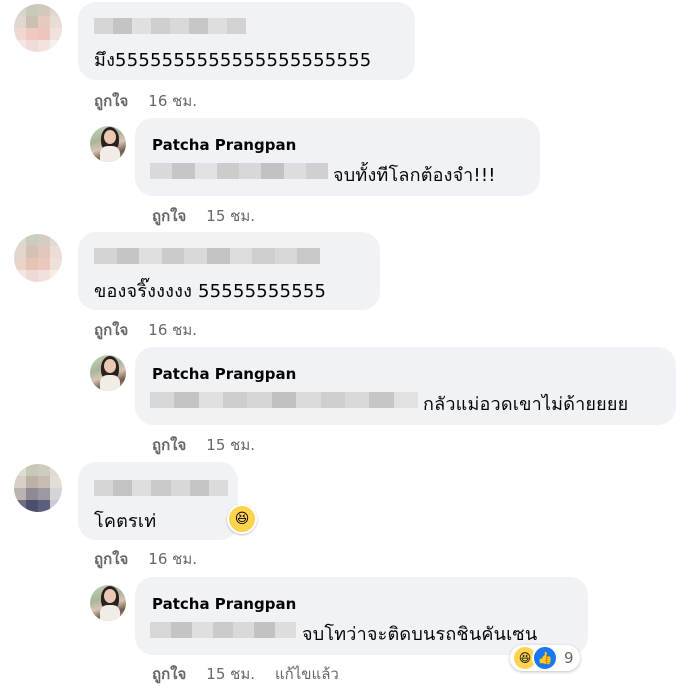  I want to click on comment-text: โคตรเท่, so click(125, 521).